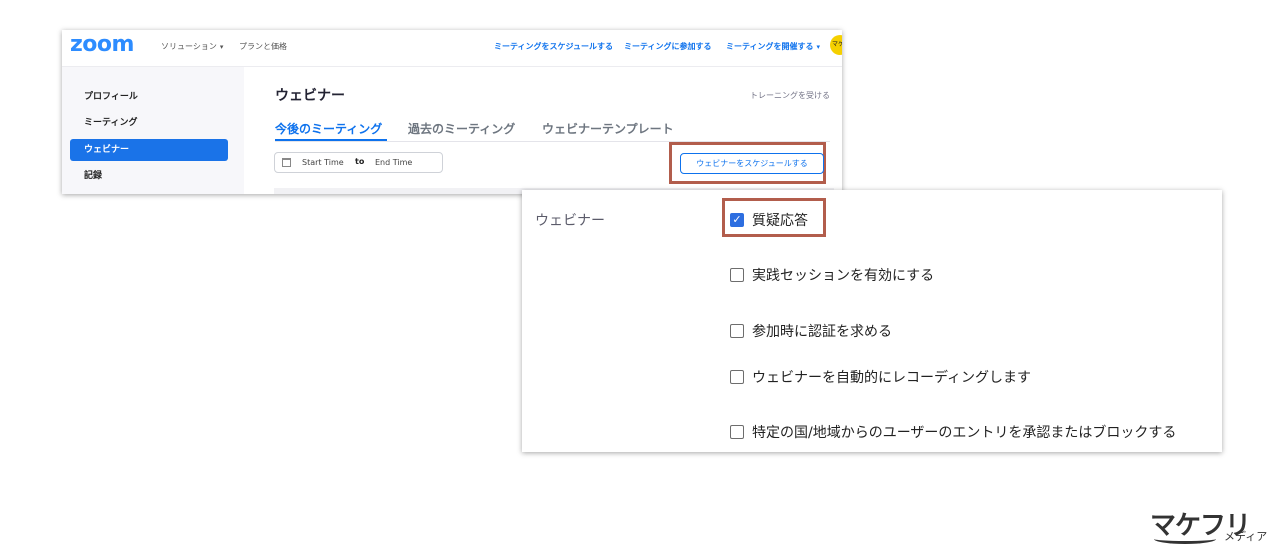 Image resolution: width=1280 pixels, height=560 pixels. Describe the element at coordinates (752, 163) in the screenshot. I see `schedule-webinar-button: ウェビナーをスケジュールする` at that location.